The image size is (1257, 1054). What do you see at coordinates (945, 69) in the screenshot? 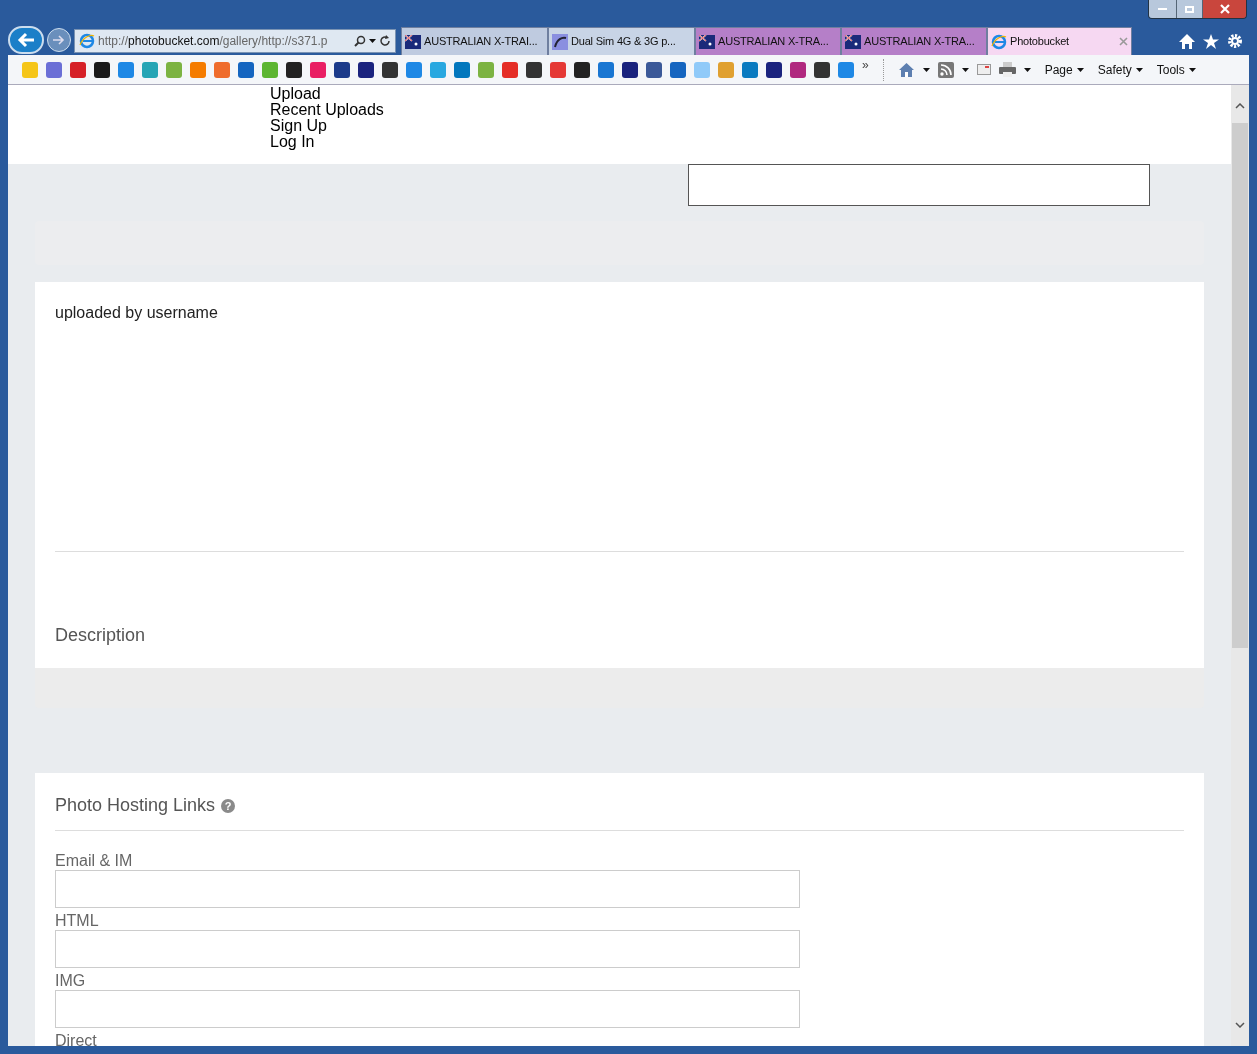
I see `feed-icon` at bounding box center [945, 69].